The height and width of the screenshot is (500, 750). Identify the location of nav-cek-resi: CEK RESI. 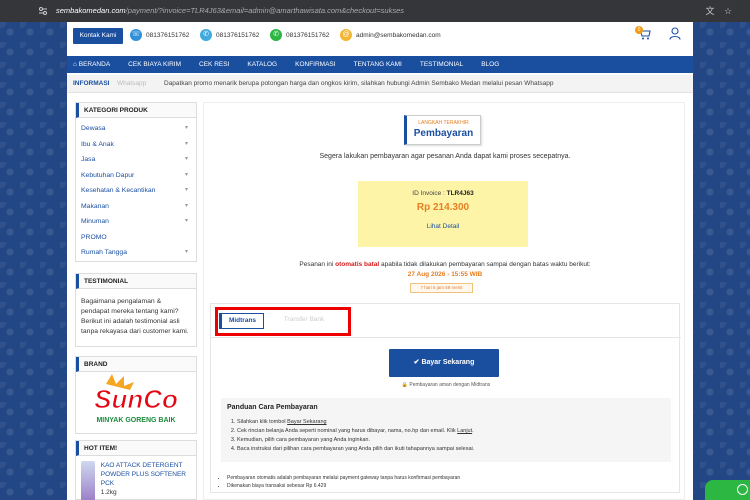
(214, 64).